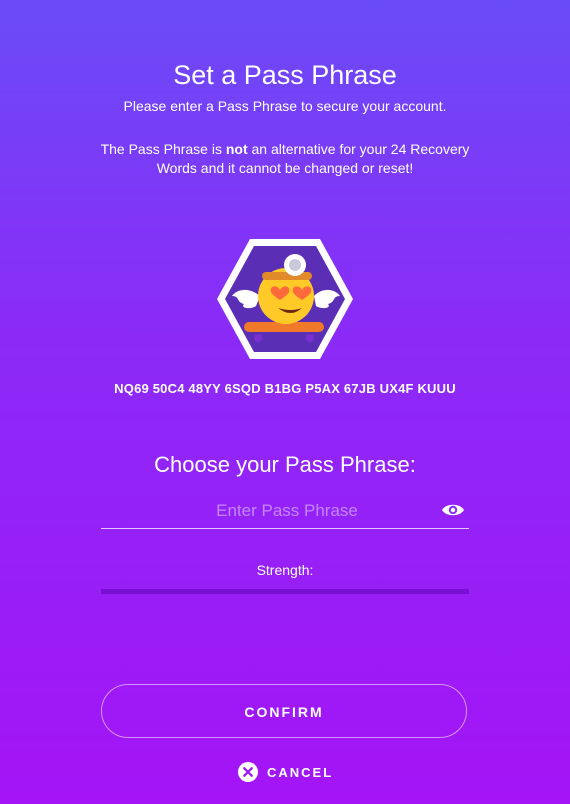 The height and width of the screenshot is (804, 570). Describe the element at coordinates (300, 772) in the screenshot. I see `cancel-label: CANCEL` at that location.